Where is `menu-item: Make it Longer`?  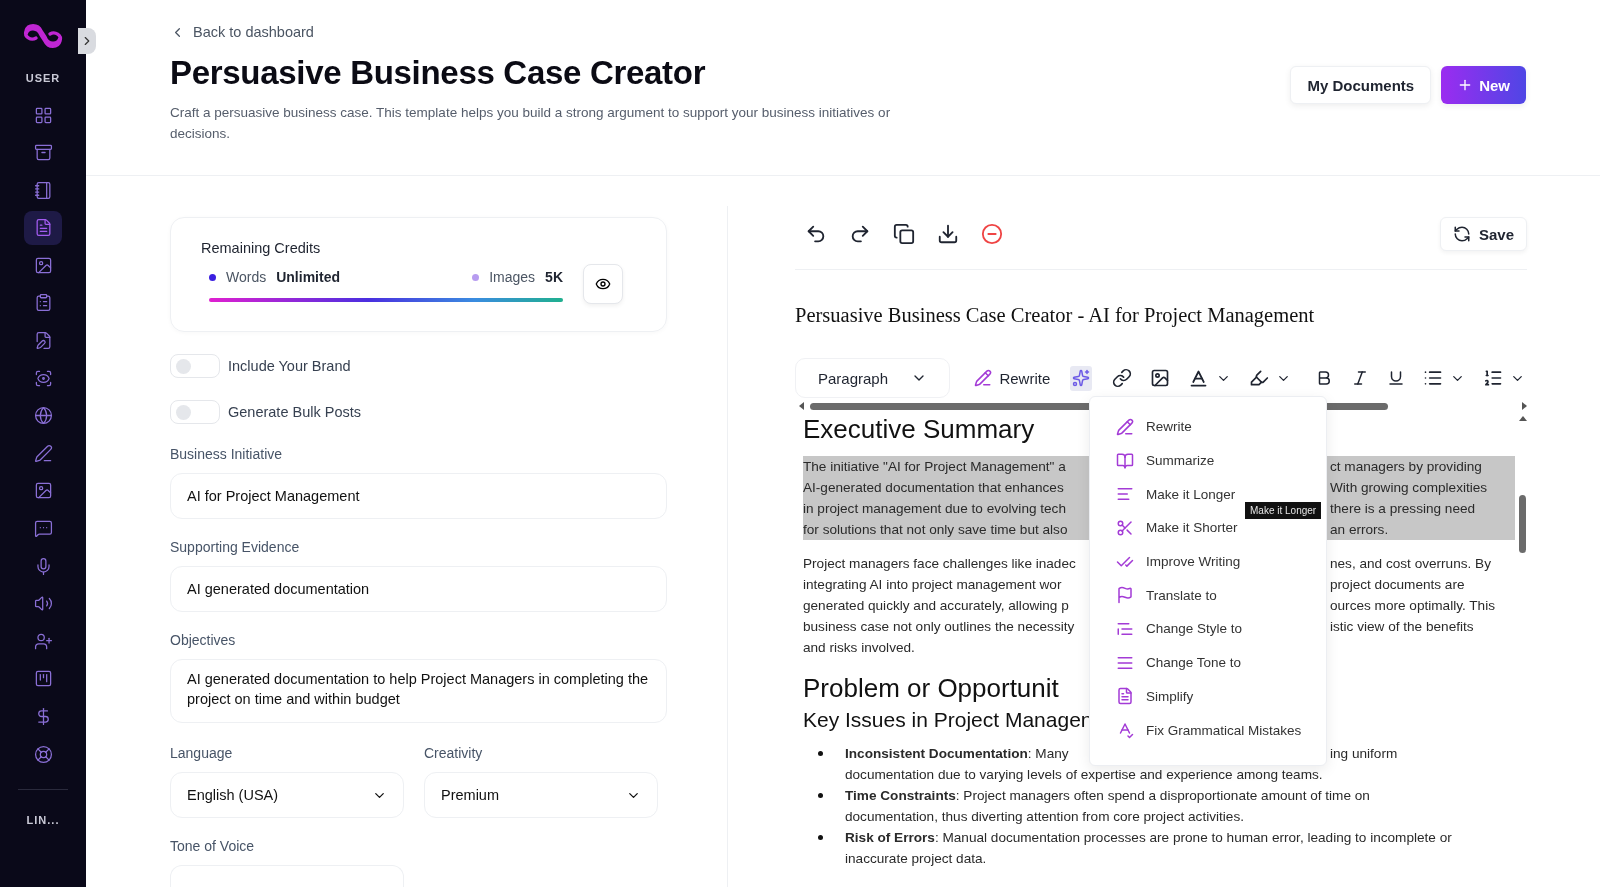
menu-item: Make it Longer is located at coordinates (1166, 494).